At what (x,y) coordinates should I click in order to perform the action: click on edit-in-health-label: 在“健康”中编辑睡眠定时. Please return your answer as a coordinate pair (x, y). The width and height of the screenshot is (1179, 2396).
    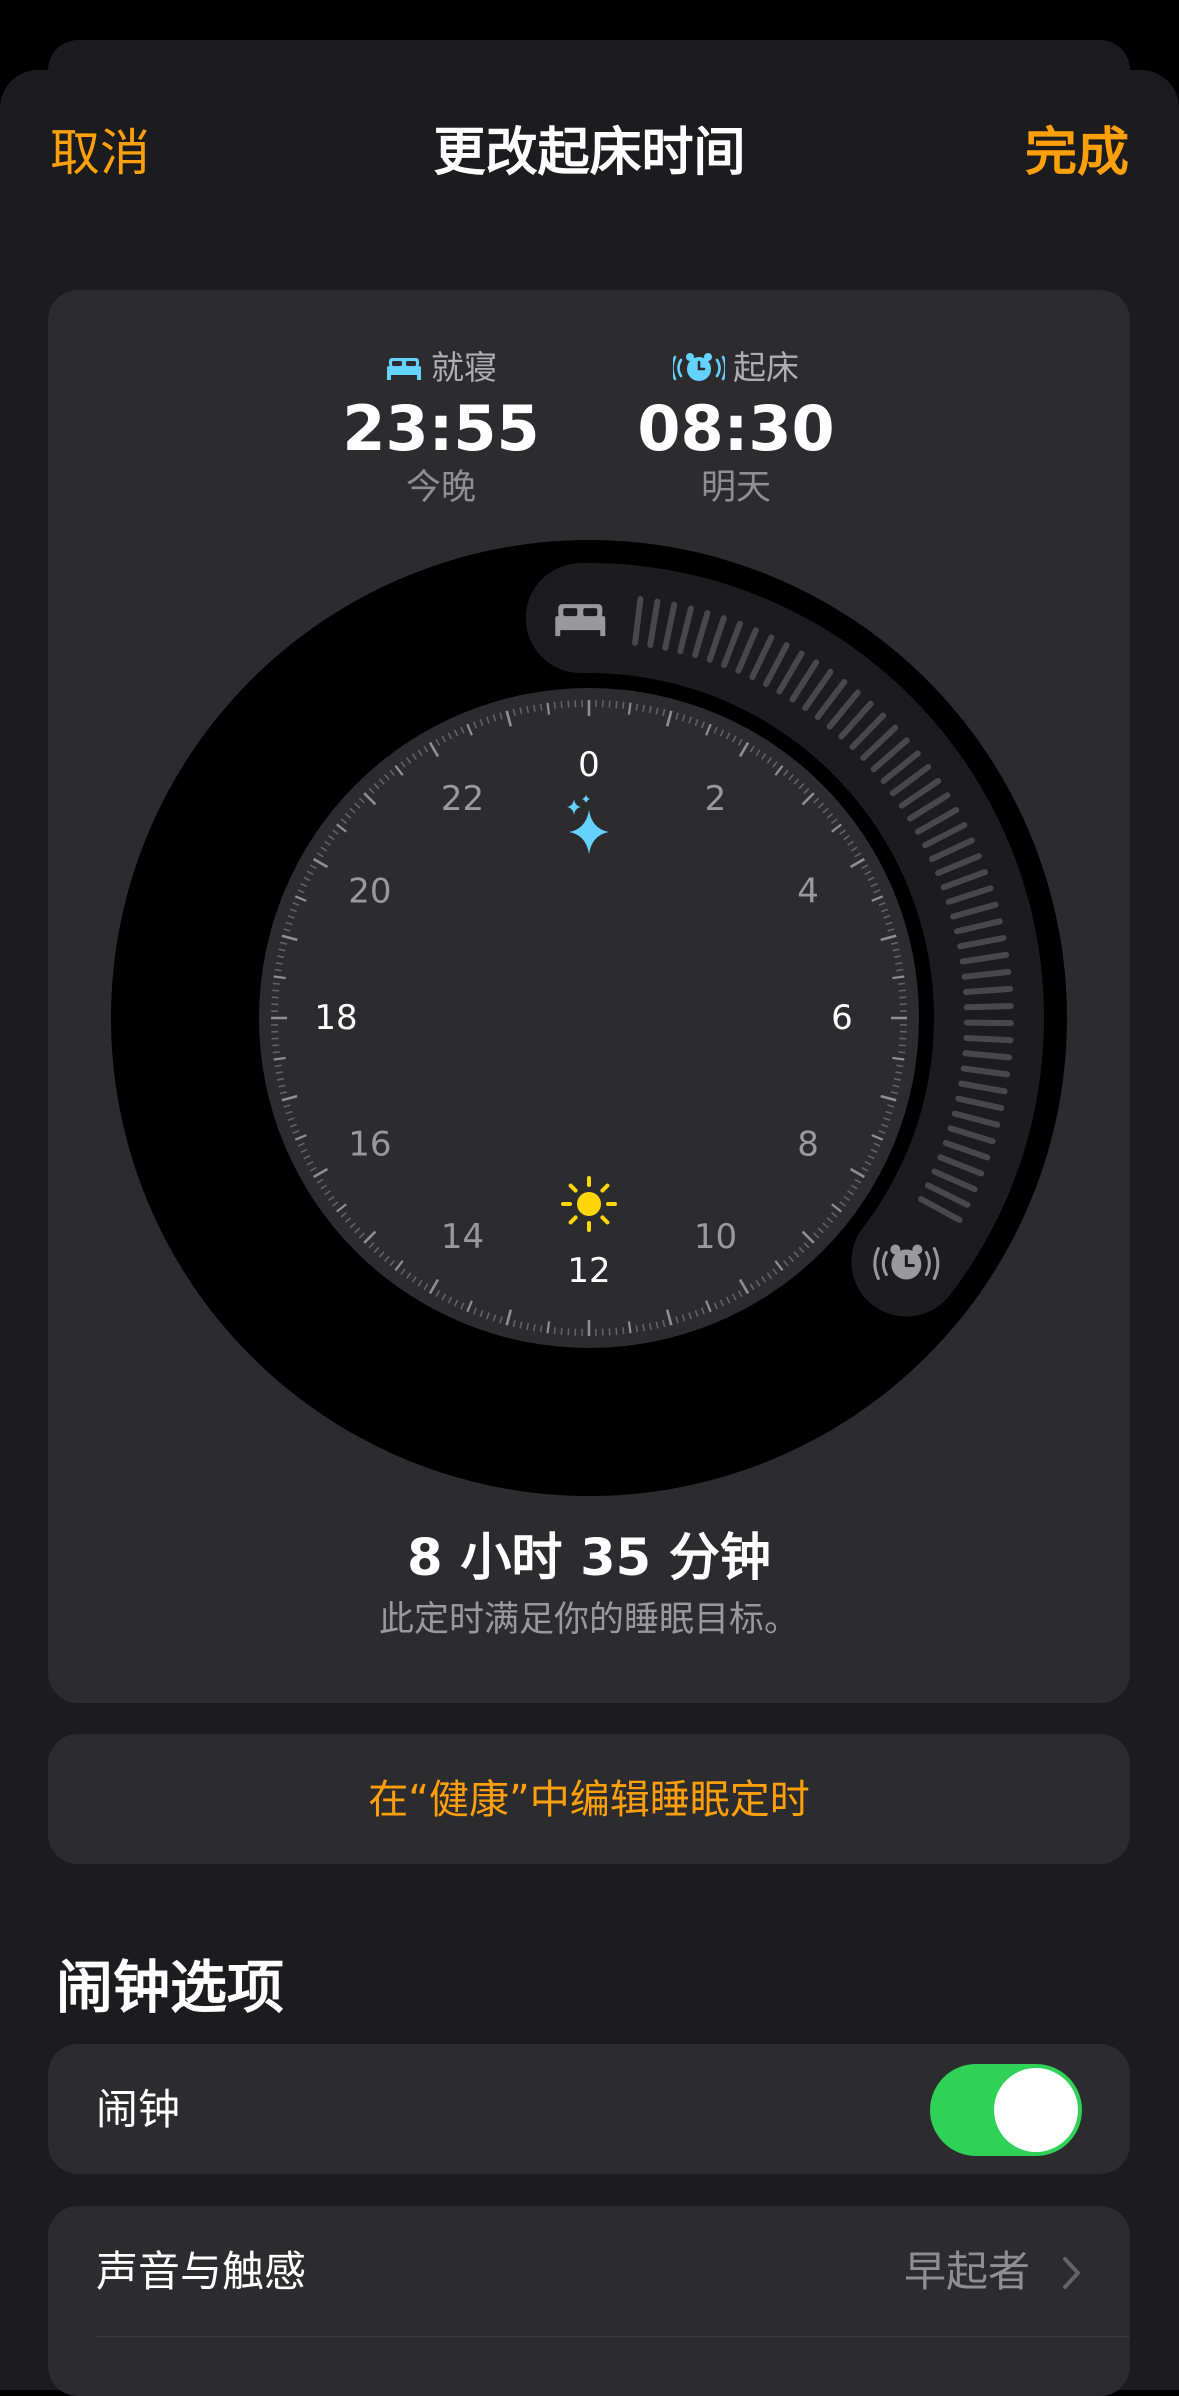
    Looking at the image, I should click on (589, 1800).